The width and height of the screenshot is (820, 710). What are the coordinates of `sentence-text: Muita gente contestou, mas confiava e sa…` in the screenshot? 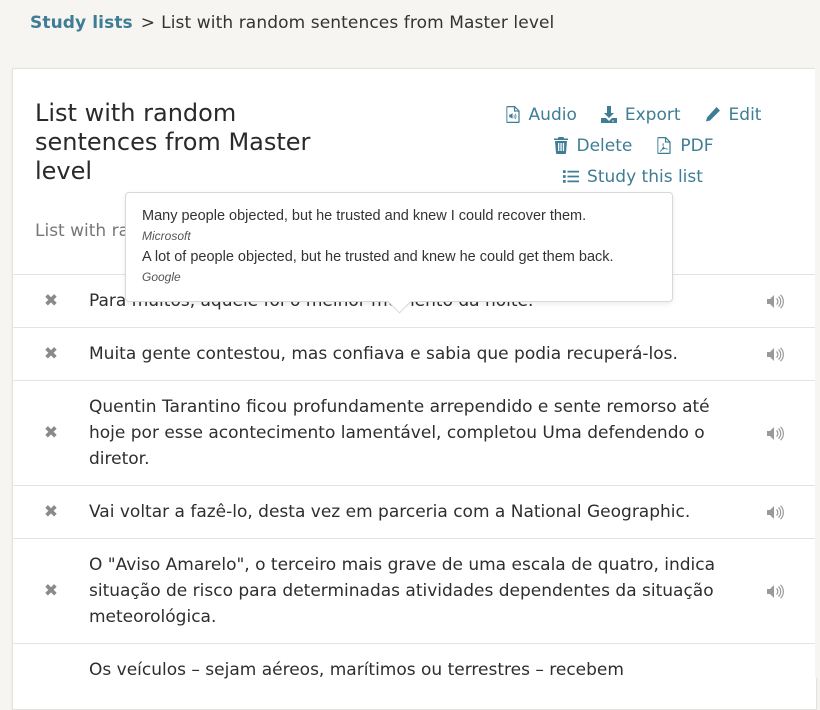 It's located at (412, 354).